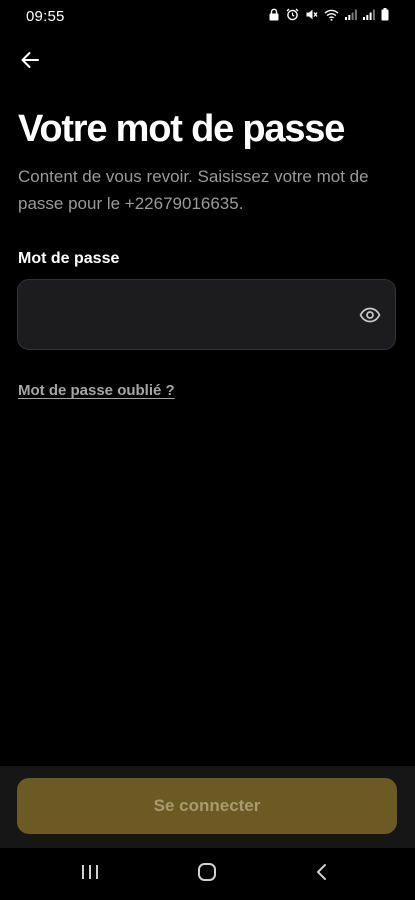 The width and height of the screenshot is (415, 900). I want to click on home-icon, so click(207, 874).